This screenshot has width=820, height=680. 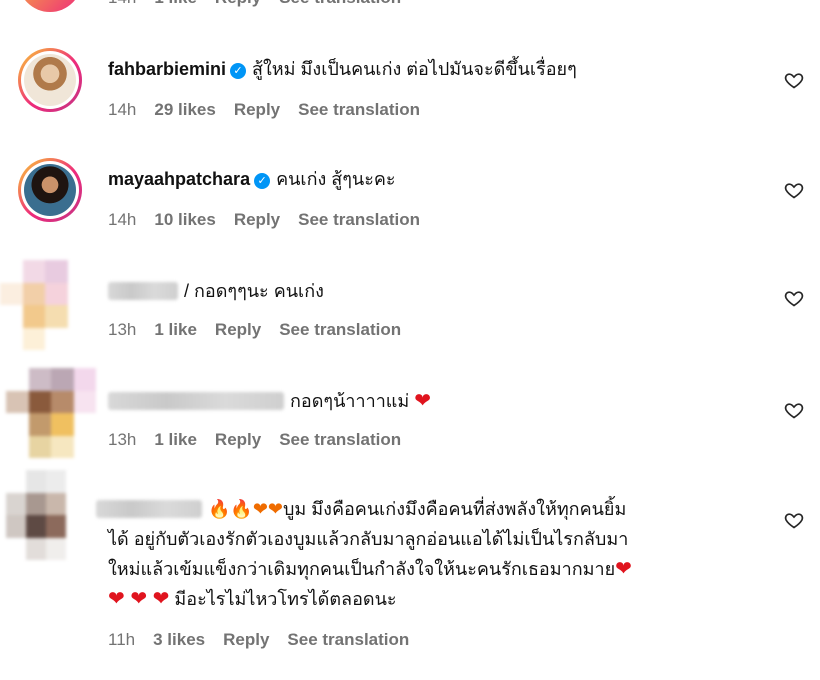 I want to click on comment-text: / กอดๆๆนะ คนเก่ง, so click(x=254, y=291).